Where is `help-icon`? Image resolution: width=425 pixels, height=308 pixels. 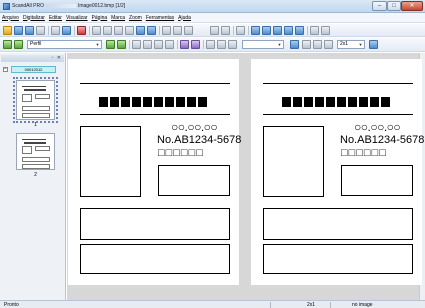 help-icon is located at coordinates (325, 30).